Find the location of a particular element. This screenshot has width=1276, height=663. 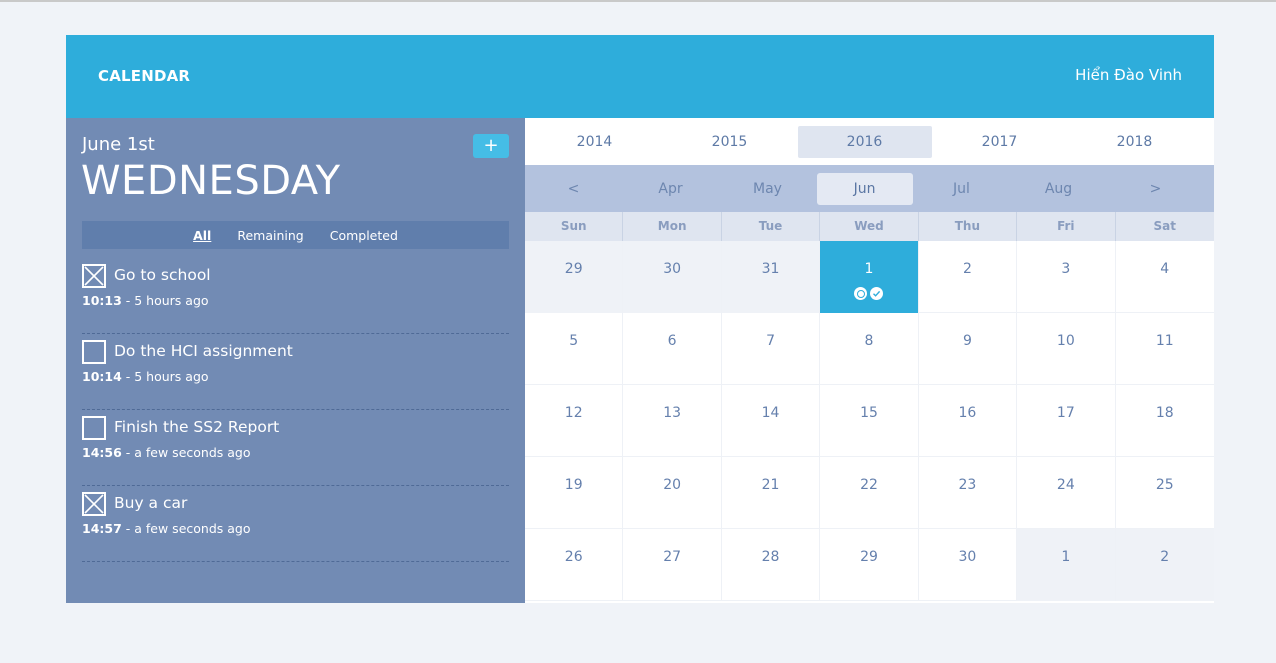

year-option-selected: 2016 is located at coordinates (864, 141).